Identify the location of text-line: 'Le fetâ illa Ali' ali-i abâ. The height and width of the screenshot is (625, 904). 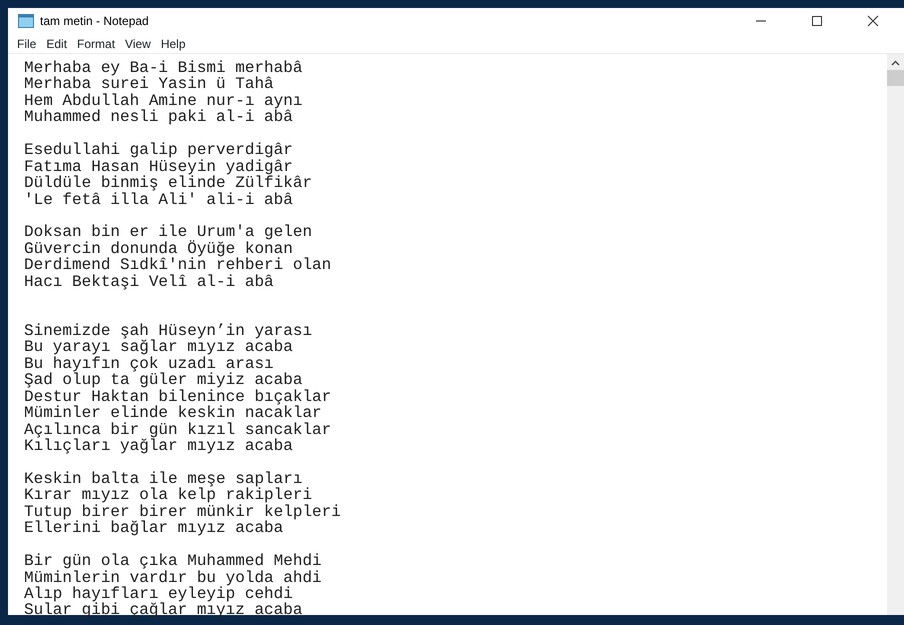
(158, 199).